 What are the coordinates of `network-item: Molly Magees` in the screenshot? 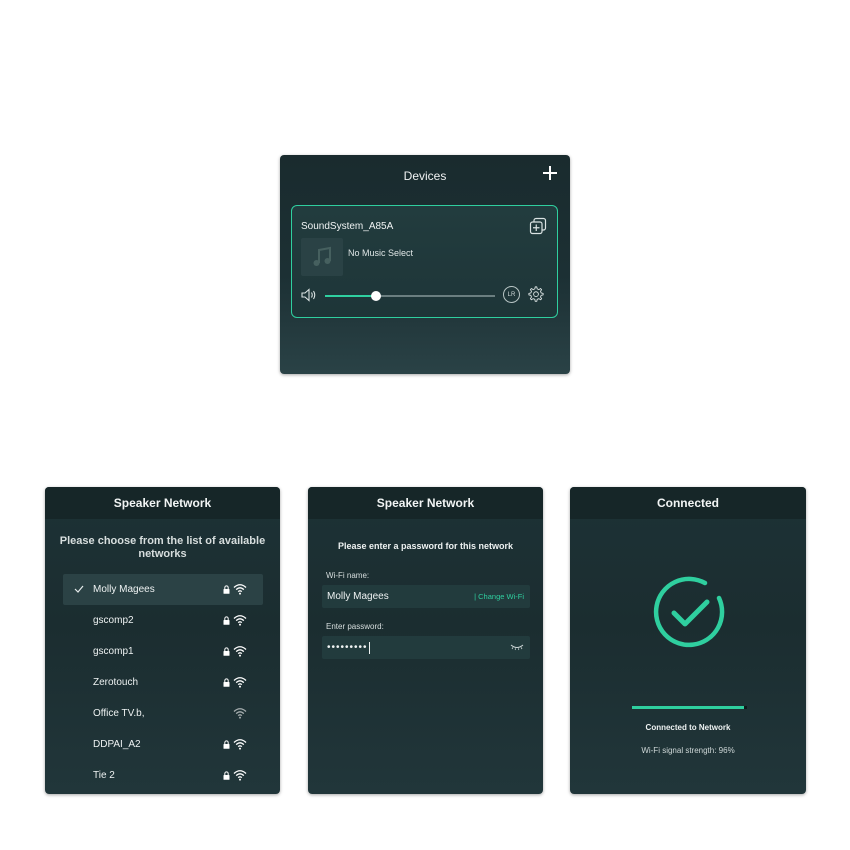 It's located at (163, 589).